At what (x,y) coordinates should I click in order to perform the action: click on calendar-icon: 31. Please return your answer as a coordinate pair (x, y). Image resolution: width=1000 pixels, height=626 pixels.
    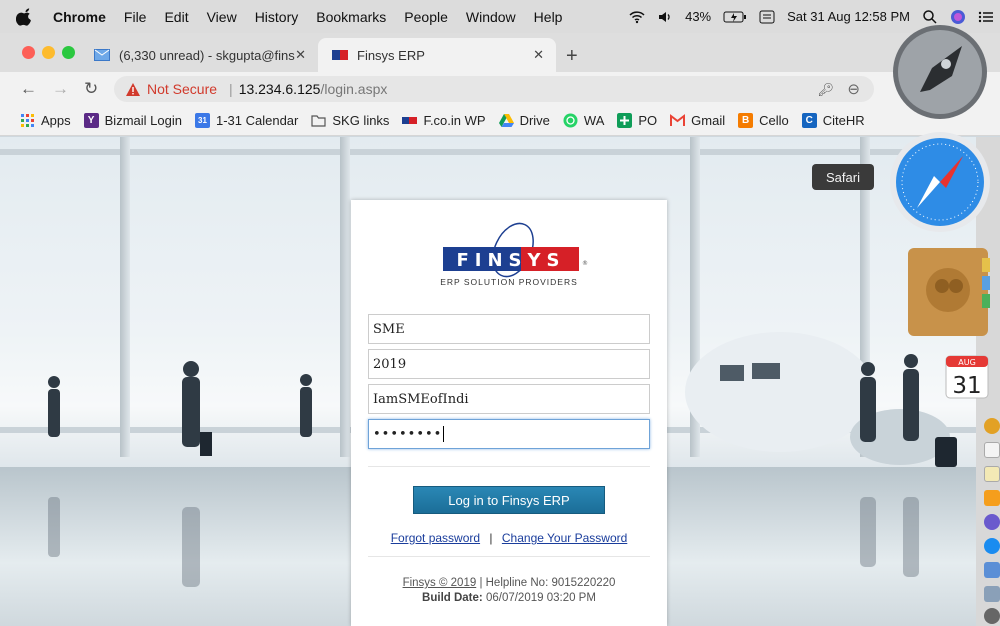
    Looking at the image, I should click on (202, 120).